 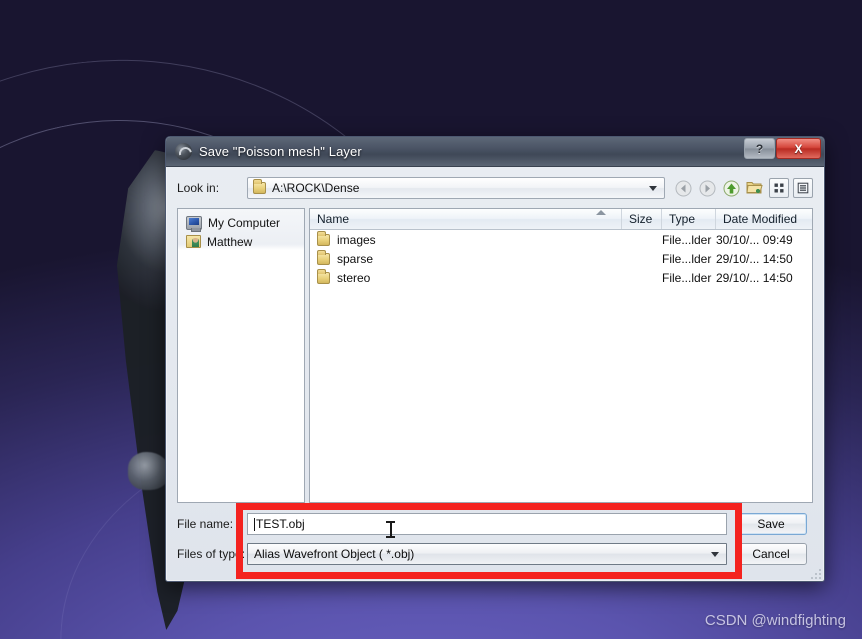 What do you see at coordinates (149, 471) in the screenshot?
I see `rock-mesh-fragment` at bounding box center [149, 471].